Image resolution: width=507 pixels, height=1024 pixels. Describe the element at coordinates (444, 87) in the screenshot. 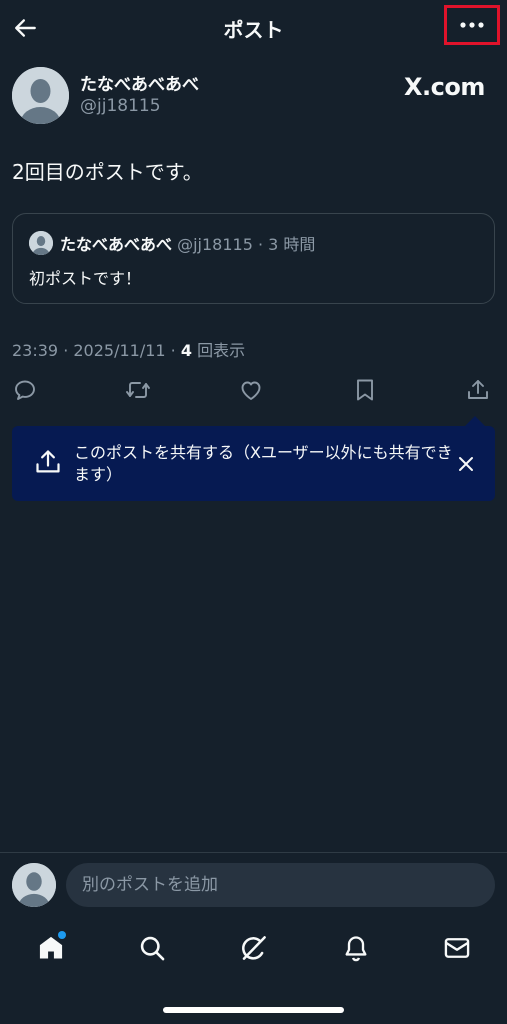

I see `source-logo: X.com` at that location.